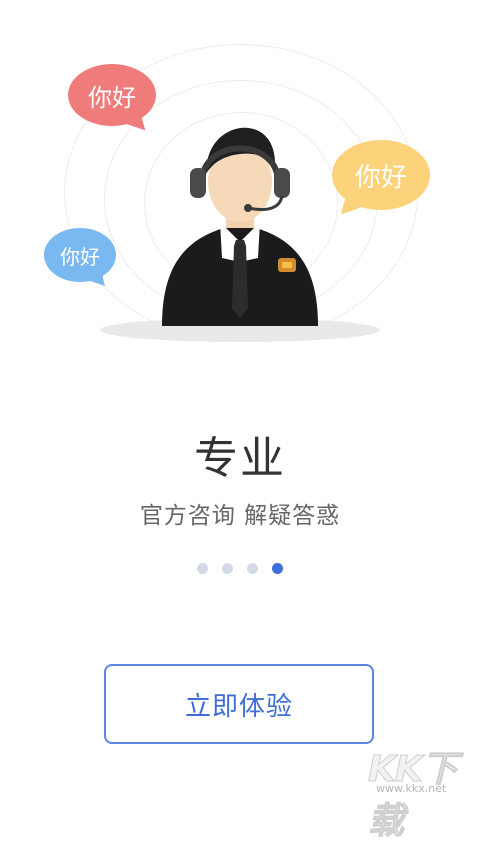 This screenshot has width=480, height=844. I want to click on watermark-url: www.kkx.net, so click(411, 788).